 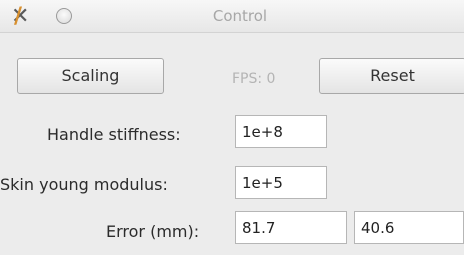 I want to click on handle-stiffness-input, so click(x=281, y=131).